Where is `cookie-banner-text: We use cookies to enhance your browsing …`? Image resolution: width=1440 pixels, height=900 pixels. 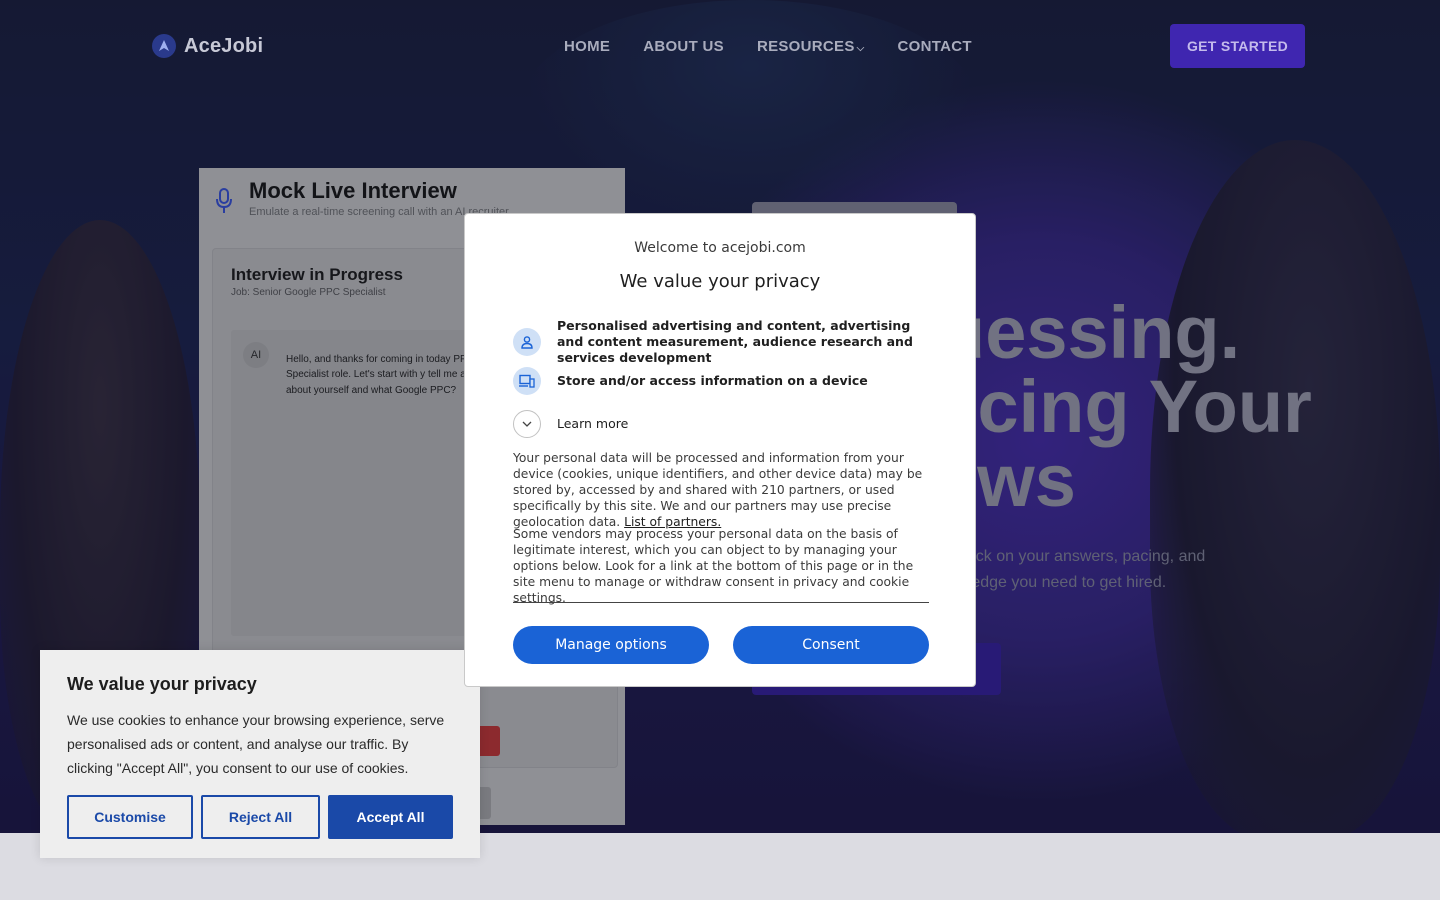 cookie-banner-text: We use cookies to enhance your browsing … is located at coordinates (256, 744).